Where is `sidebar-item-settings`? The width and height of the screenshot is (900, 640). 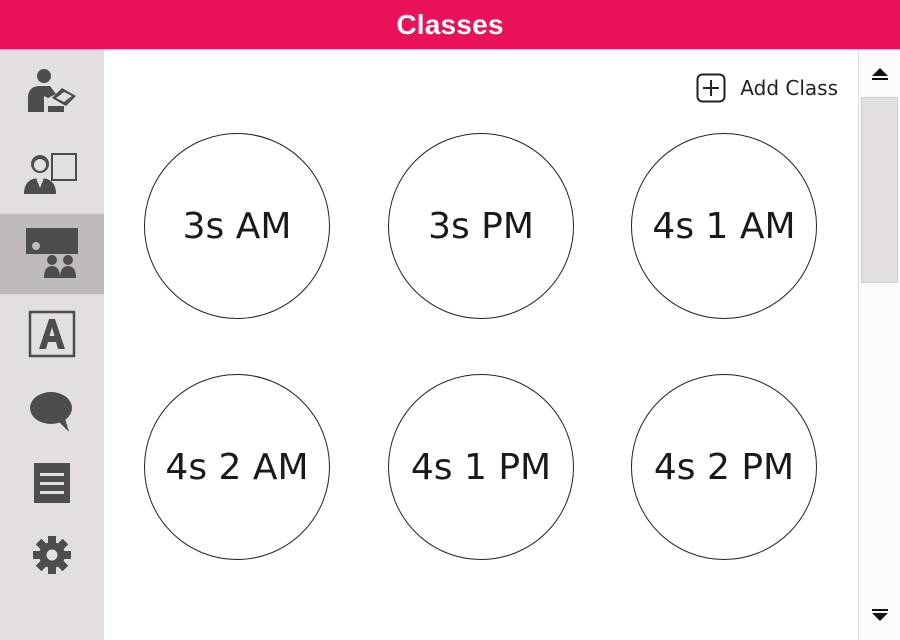 sidebar-item-settings is located at coordinates (52, 555).